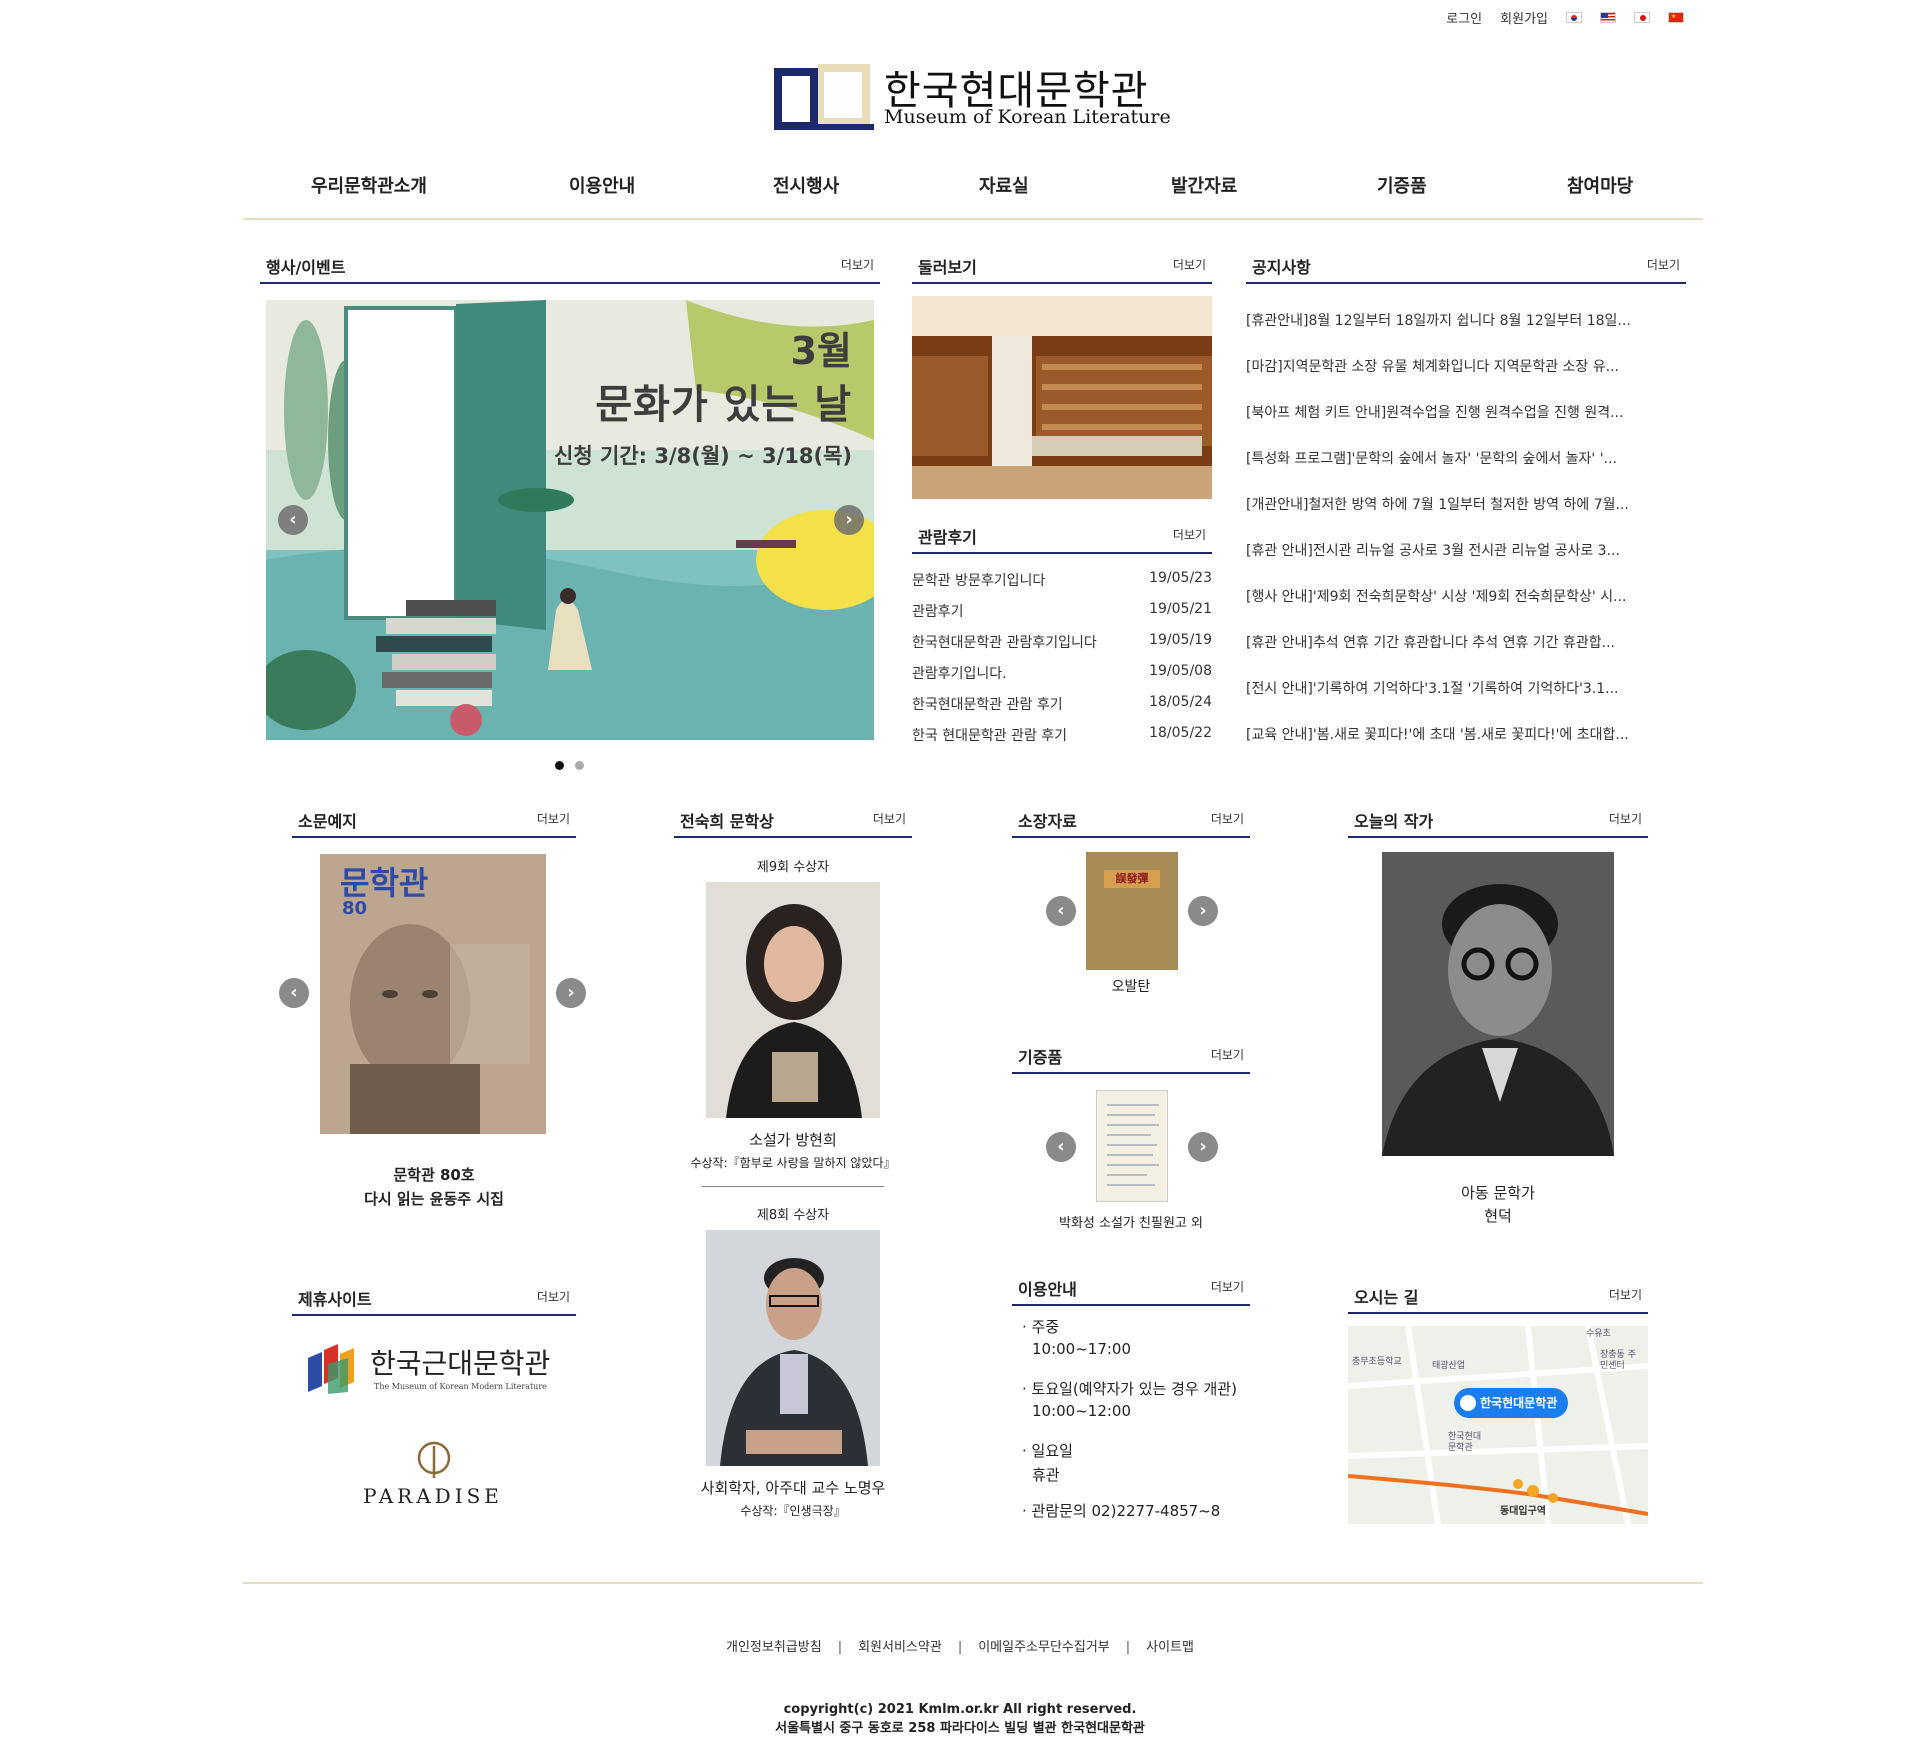 The height and width of the screenshot is (1764, 1920). I want to click on banner-illustration, so click(570, 520).